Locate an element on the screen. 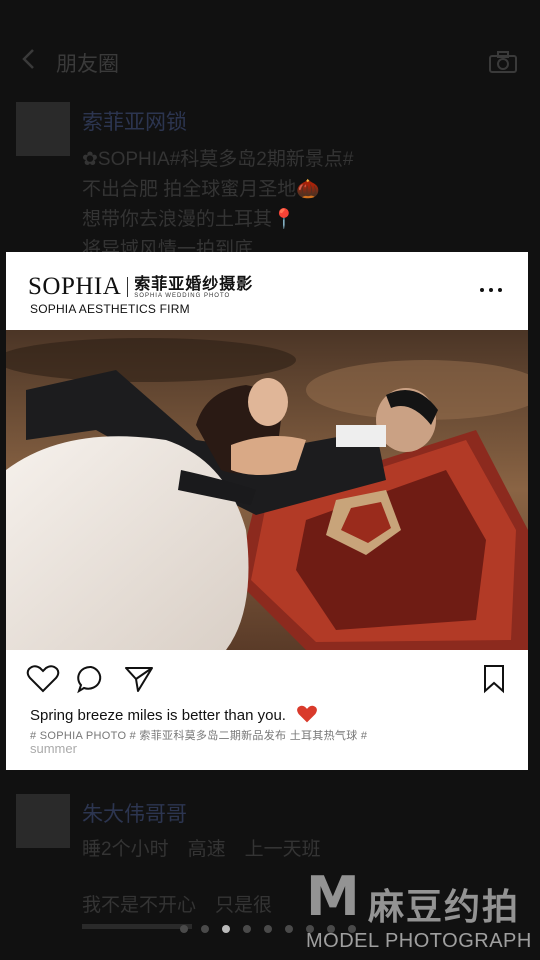 The image size is (540, 960). back-arrow-icon is located at coordinates (30, 59).